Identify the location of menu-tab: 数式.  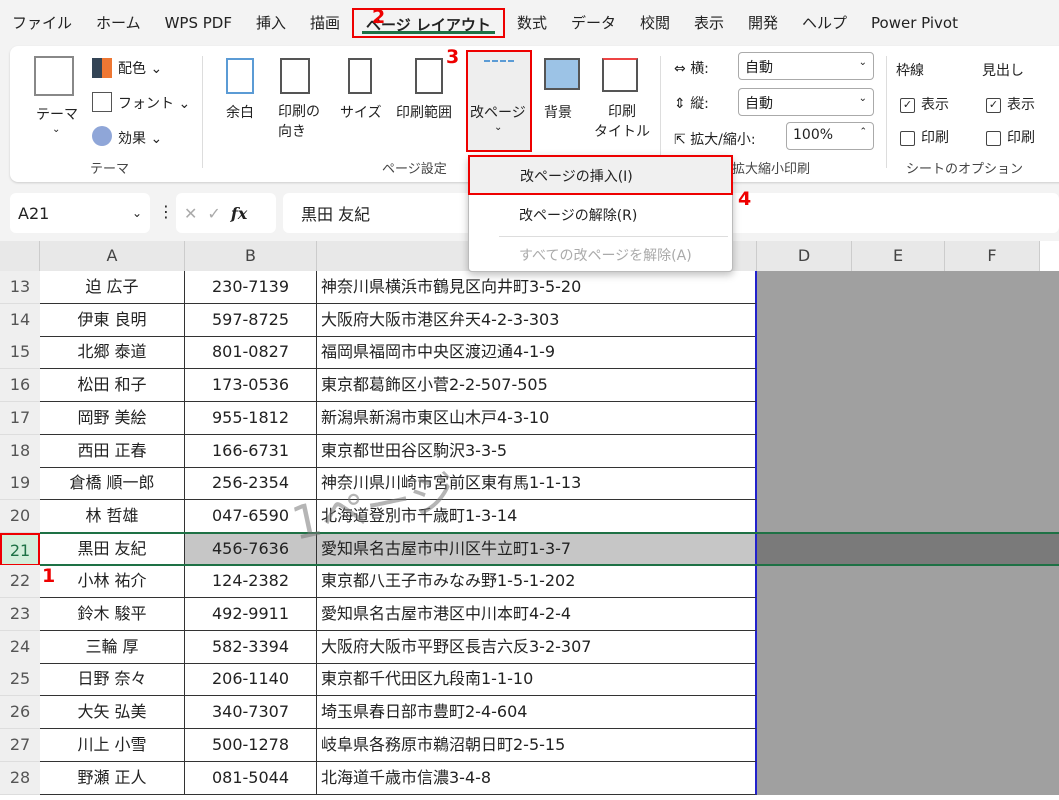
(532, 23).